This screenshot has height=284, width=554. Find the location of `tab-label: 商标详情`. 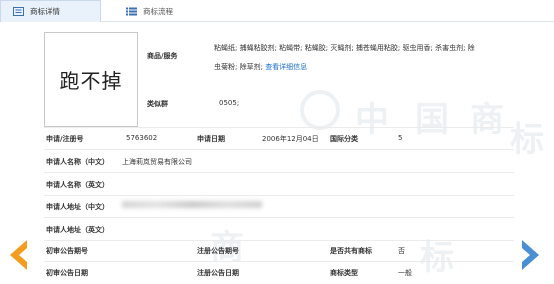

tab-label: 商标详情 is located at coordinates (45, 11).